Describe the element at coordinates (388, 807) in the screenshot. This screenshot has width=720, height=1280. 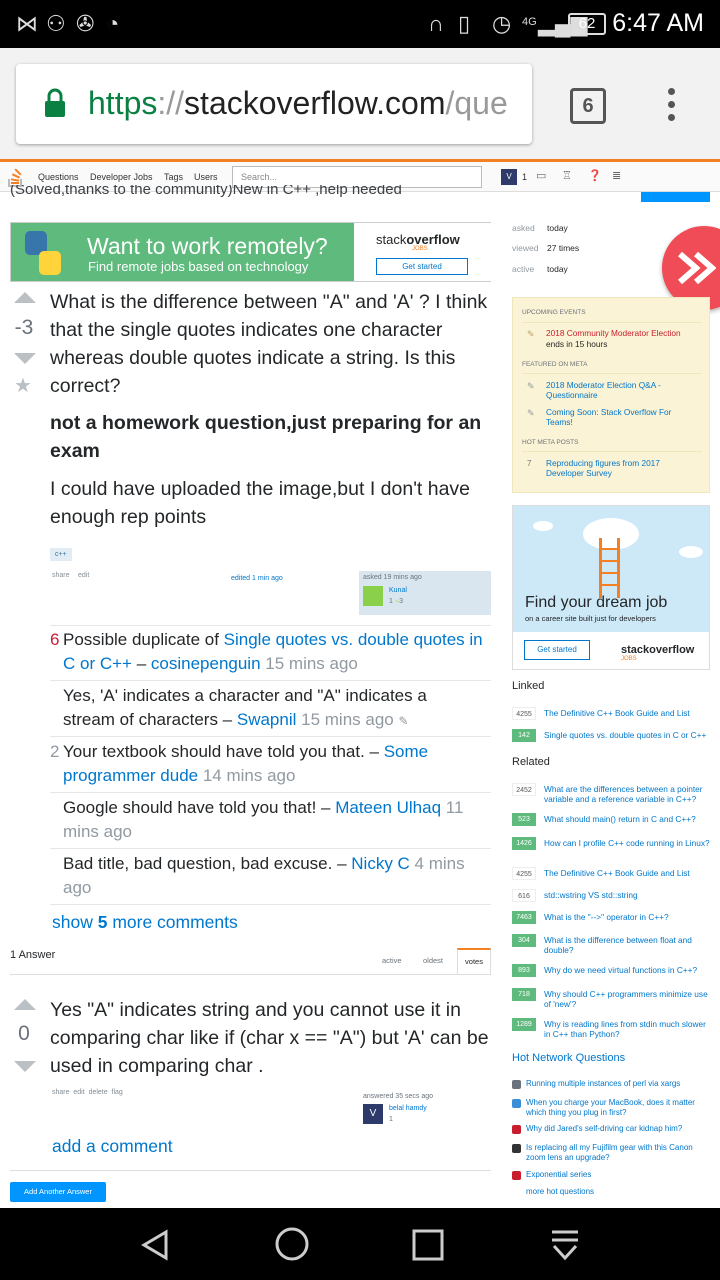
I see `comment-user: Mateen Ulhaq` at that location.